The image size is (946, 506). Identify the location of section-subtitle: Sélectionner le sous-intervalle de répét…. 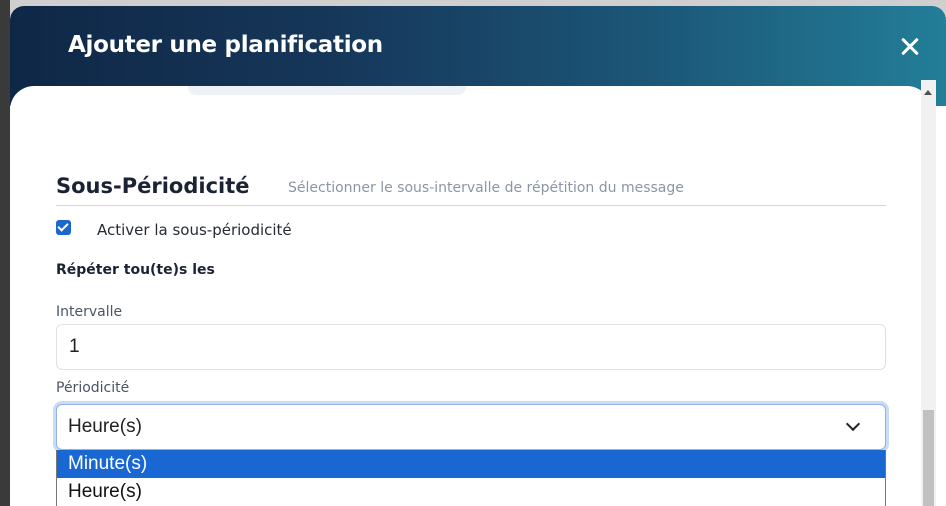
(486, 188).